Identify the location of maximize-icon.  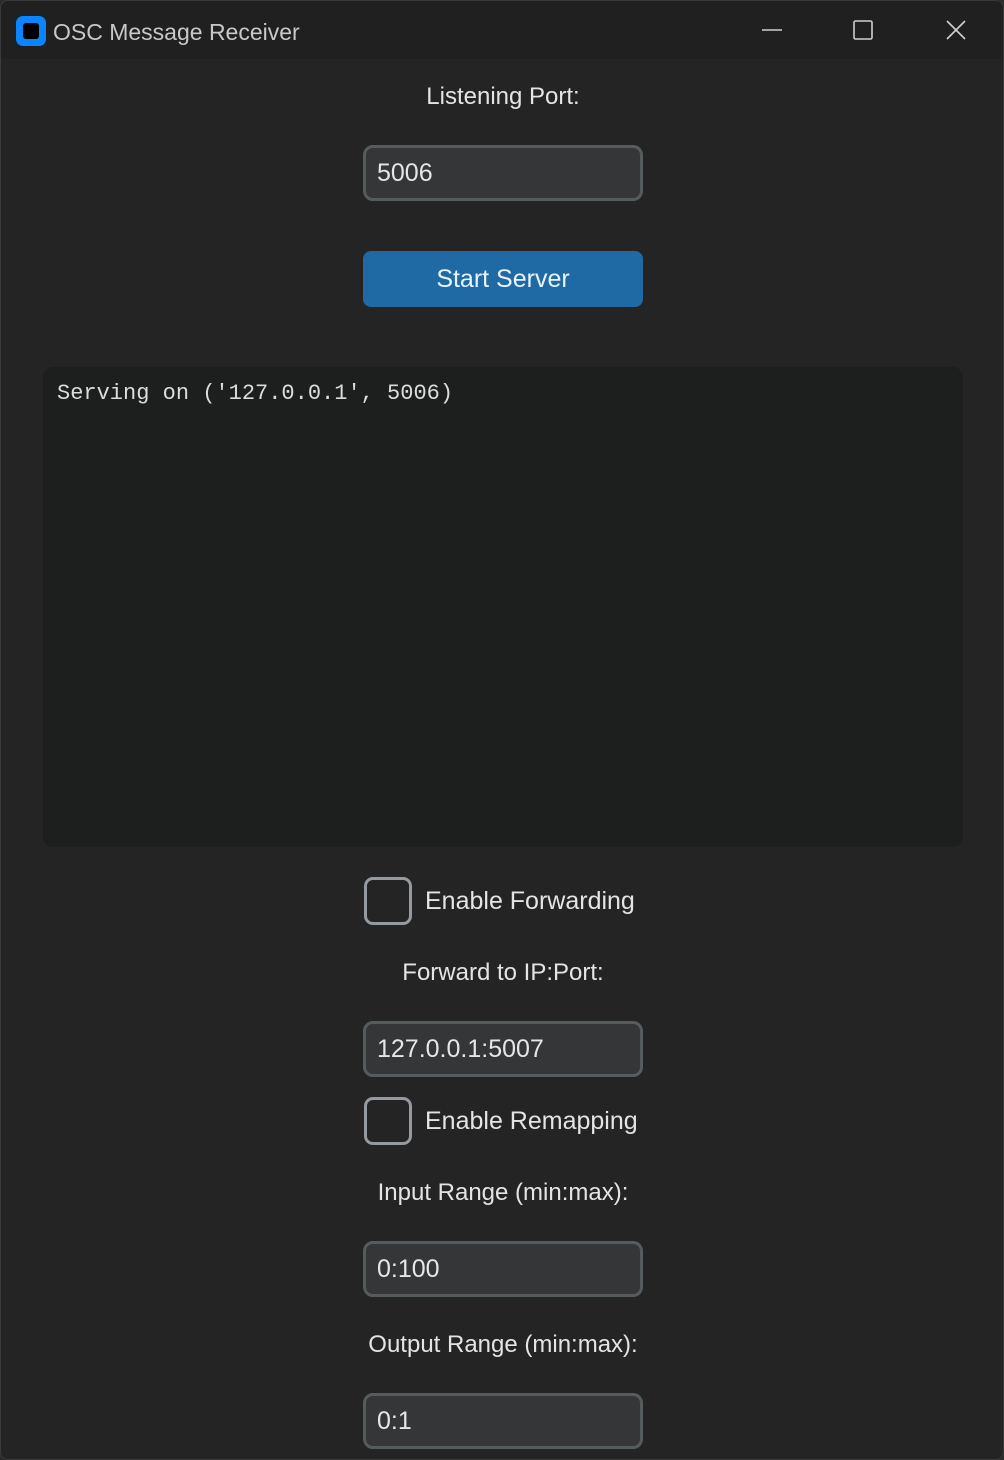
(863, 30).